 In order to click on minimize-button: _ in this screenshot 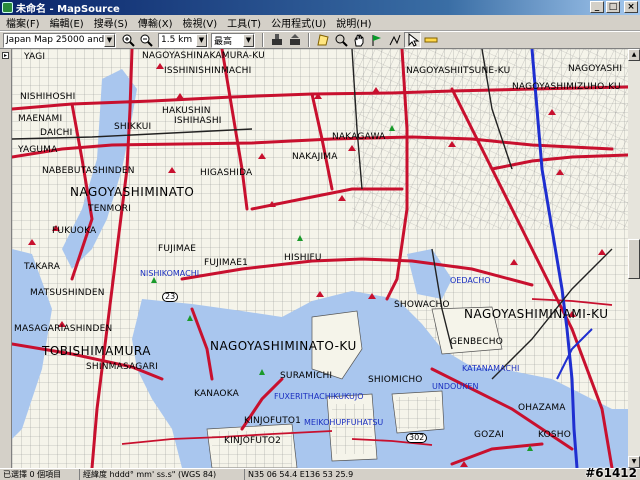, I will do `click(597, 7)`.